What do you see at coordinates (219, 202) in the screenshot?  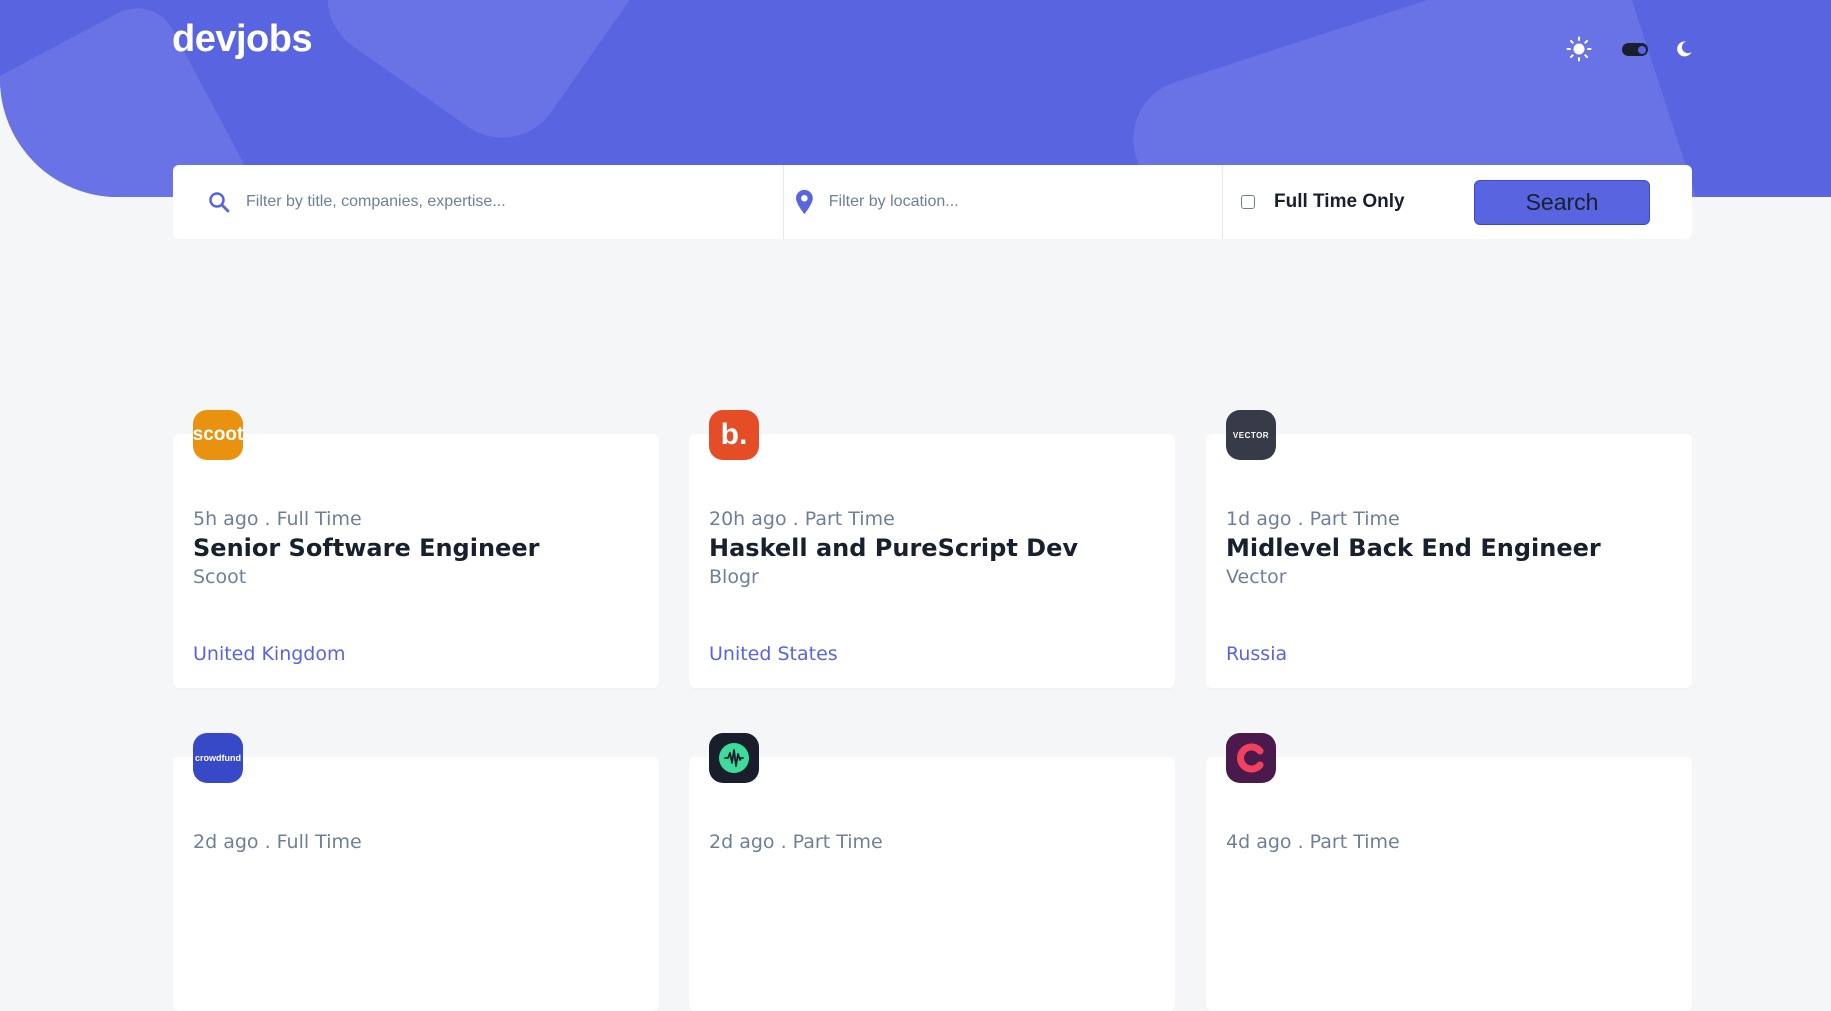 I see `search-icon` at bounding box center [219, 202].